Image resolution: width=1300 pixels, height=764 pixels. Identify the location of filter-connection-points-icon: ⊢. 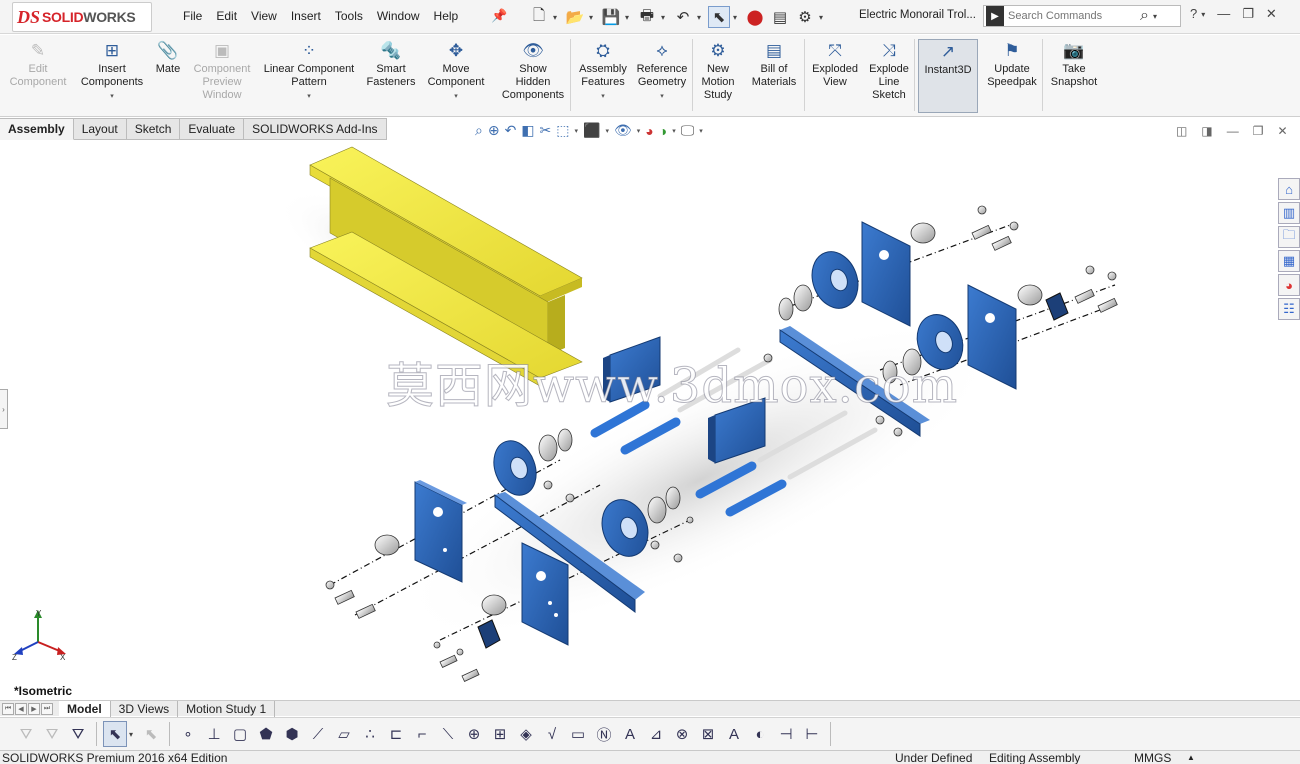
(812, 734).